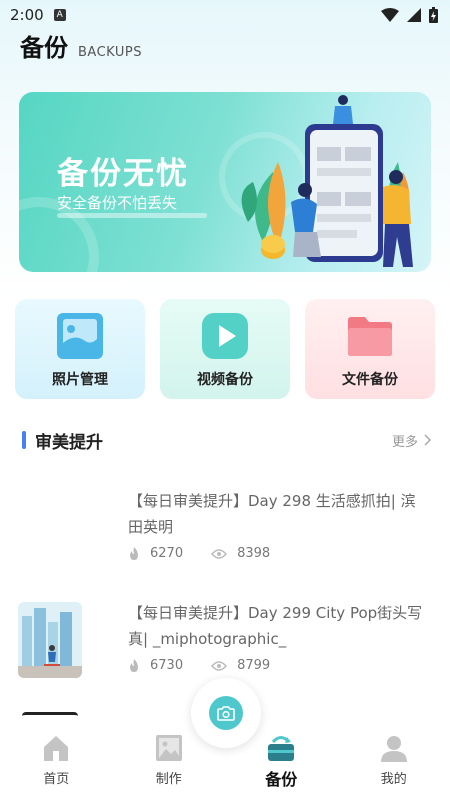 This screenshot has height=800, width=450. I want to click on like-count-value: 6730, so click(167, 665).